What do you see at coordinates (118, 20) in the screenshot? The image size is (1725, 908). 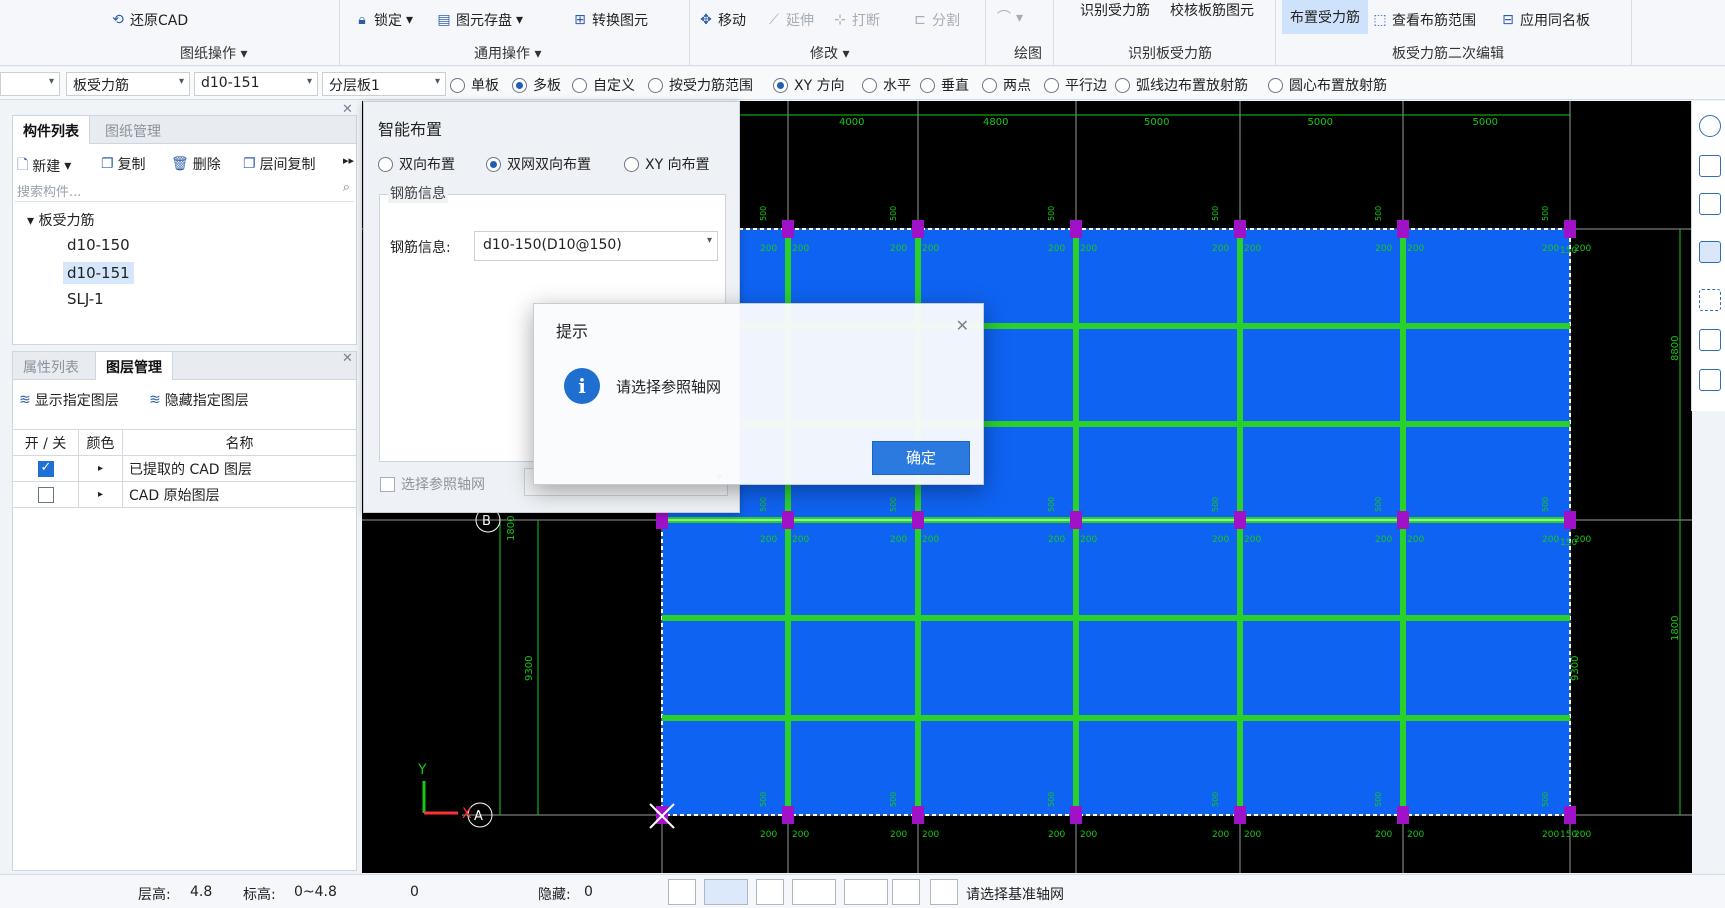 I see `restore-cad-icon: ⟲` at bounding box center [118, 20].